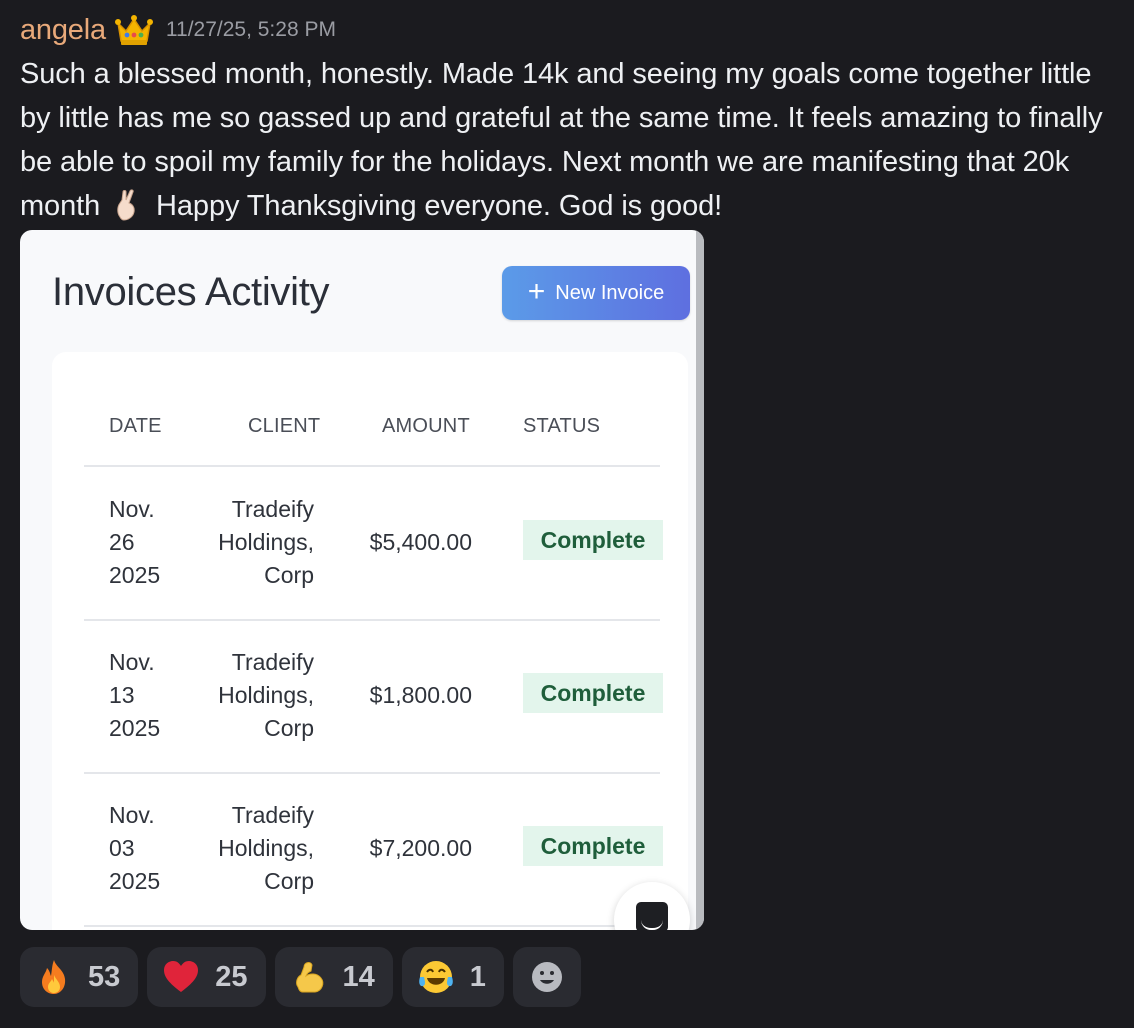 This screenshot has height=1028, width=1134. I want to click on amount-cell: $7,200.00, so click(420, 848).